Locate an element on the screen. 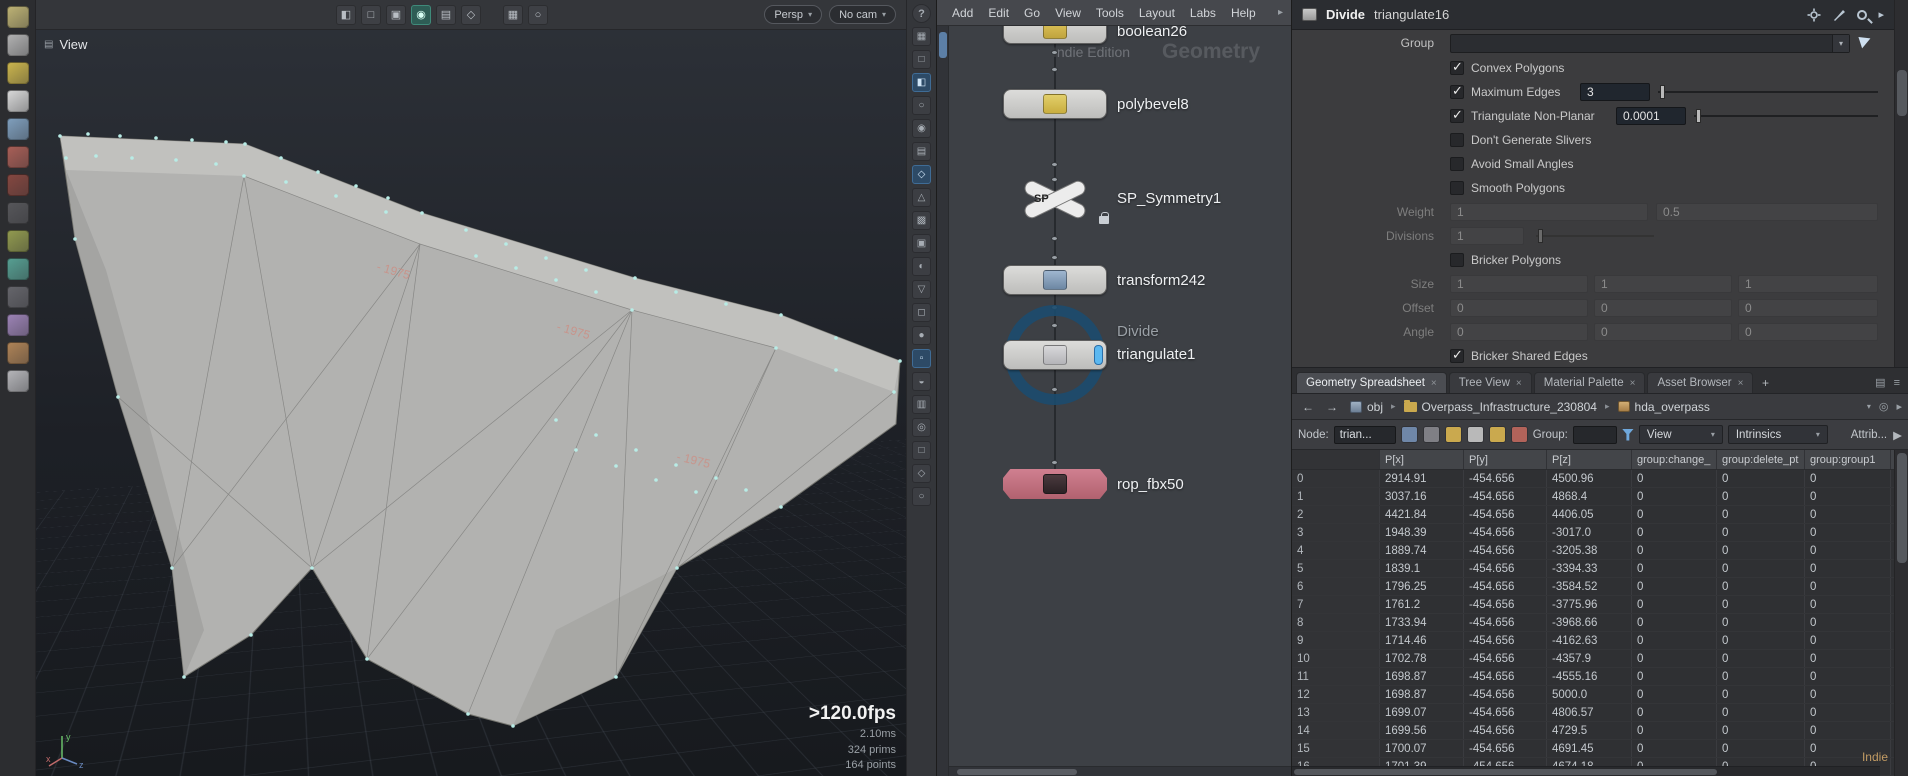 The image size is (1908, 776). snap-tool-icon is located at coordinates (17, 381).